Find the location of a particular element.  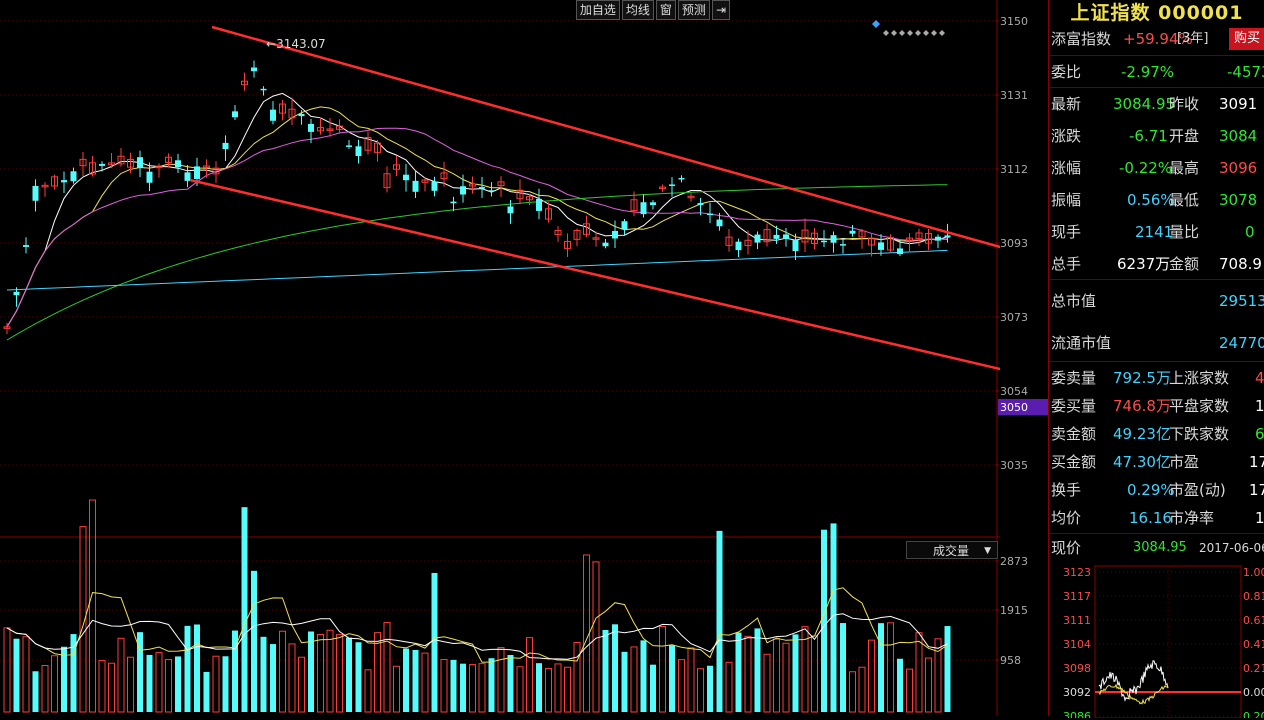

change-pct-label: 涨幅 is located at coordinates (1066, 168).